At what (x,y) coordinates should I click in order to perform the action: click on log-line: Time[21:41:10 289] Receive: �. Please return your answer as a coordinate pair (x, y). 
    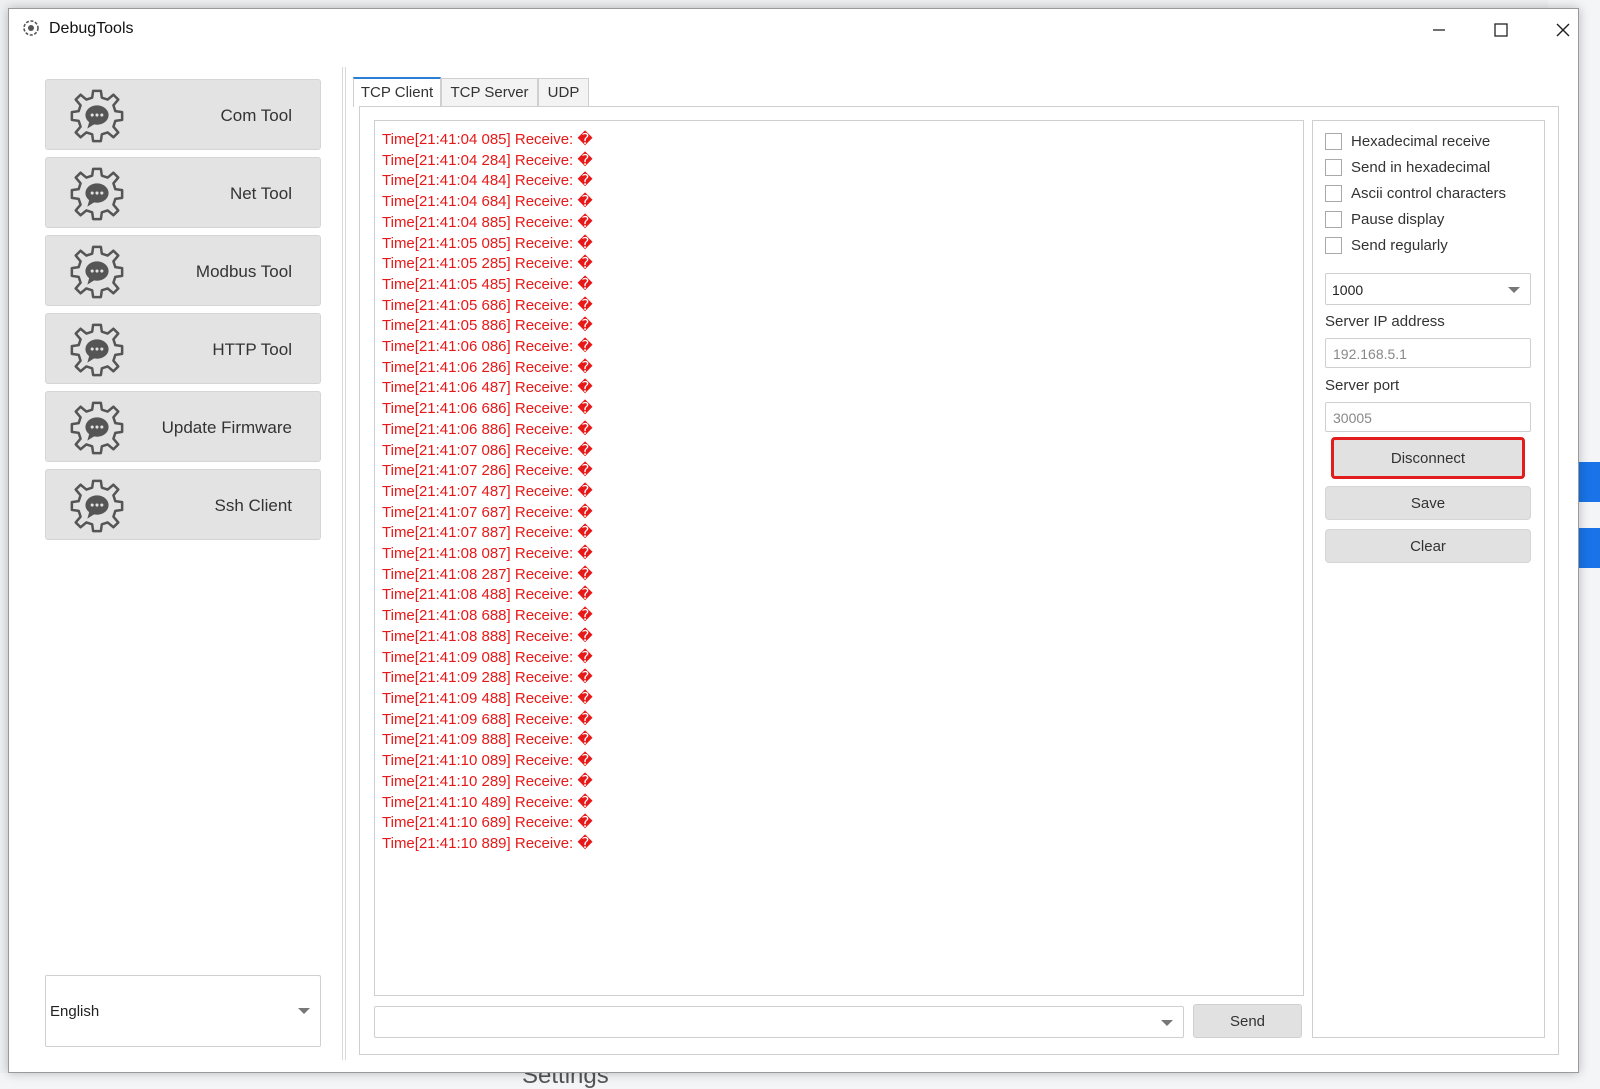
    Looking at the image, I should click on (487, 781).